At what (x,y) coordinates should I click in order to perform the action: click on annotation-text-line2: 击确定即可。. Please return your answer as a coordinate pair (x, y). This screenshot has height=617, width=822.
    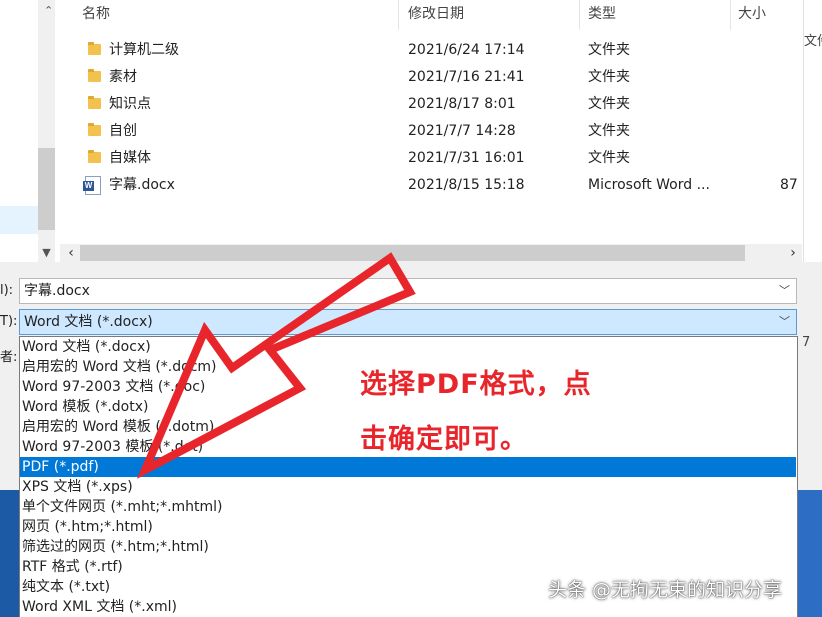
    Looking at the image, I should click on (444, 439).